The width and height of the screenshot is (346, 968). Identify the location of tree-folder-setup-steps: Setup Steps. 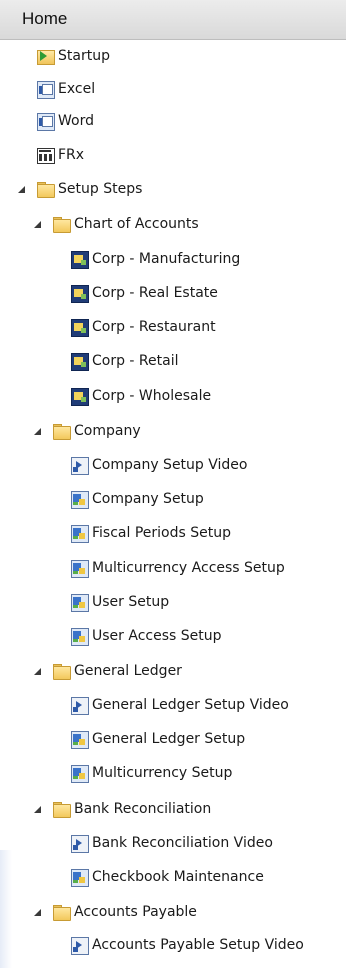
(89, 189).